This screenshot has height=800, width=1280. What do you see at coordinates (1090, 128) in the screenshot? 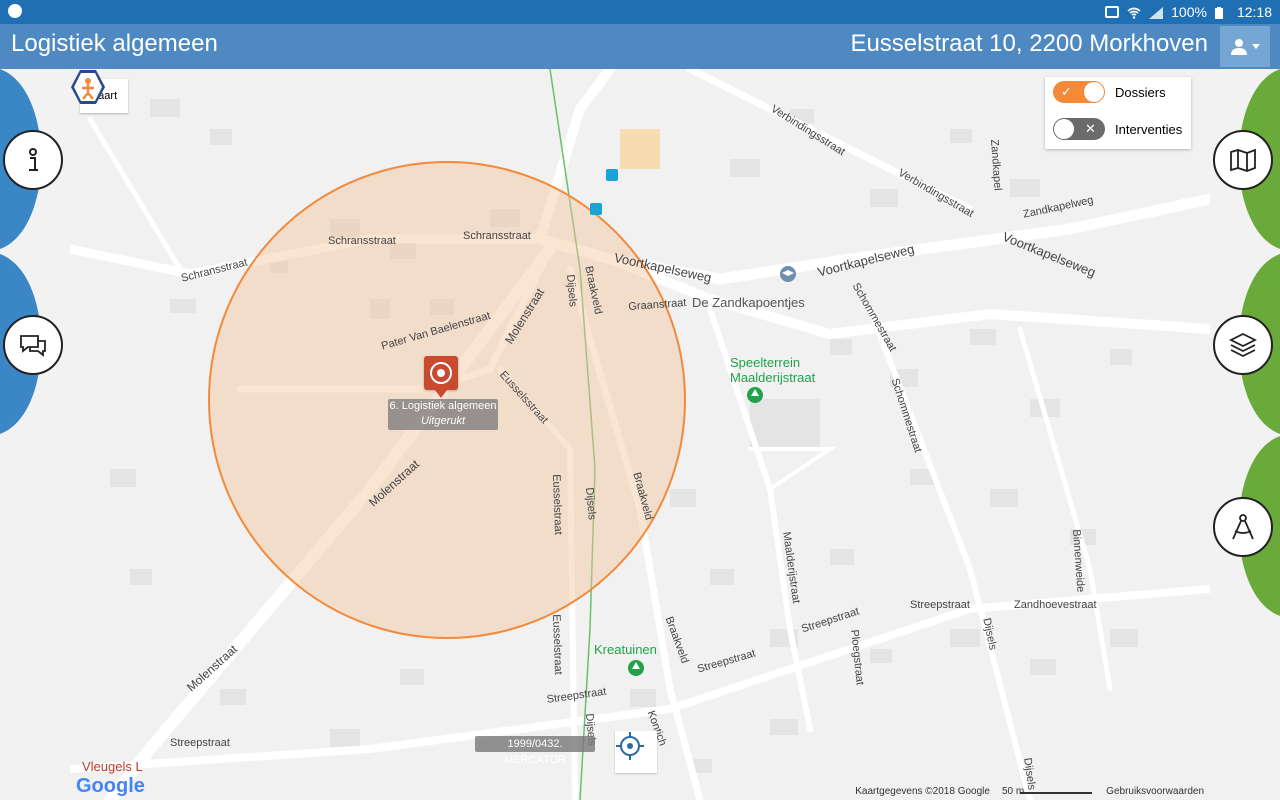
I see `close-icon: ✕` at bounding box center [1090, 128].